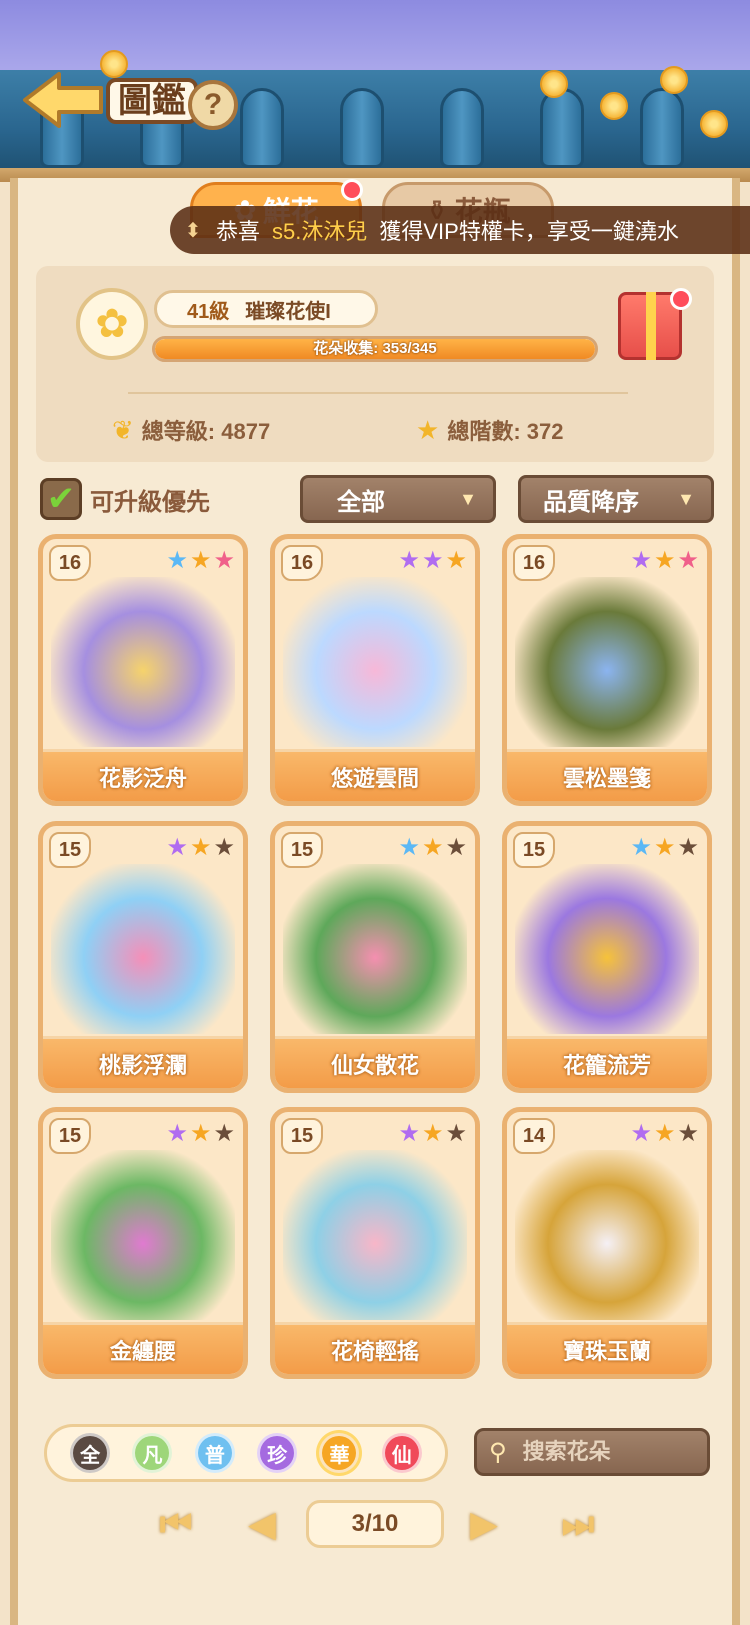 This screenshot has width=750, height=1625. I want to click on total-level-stat: ❦ 總等級: 4877, so click(191, 430).